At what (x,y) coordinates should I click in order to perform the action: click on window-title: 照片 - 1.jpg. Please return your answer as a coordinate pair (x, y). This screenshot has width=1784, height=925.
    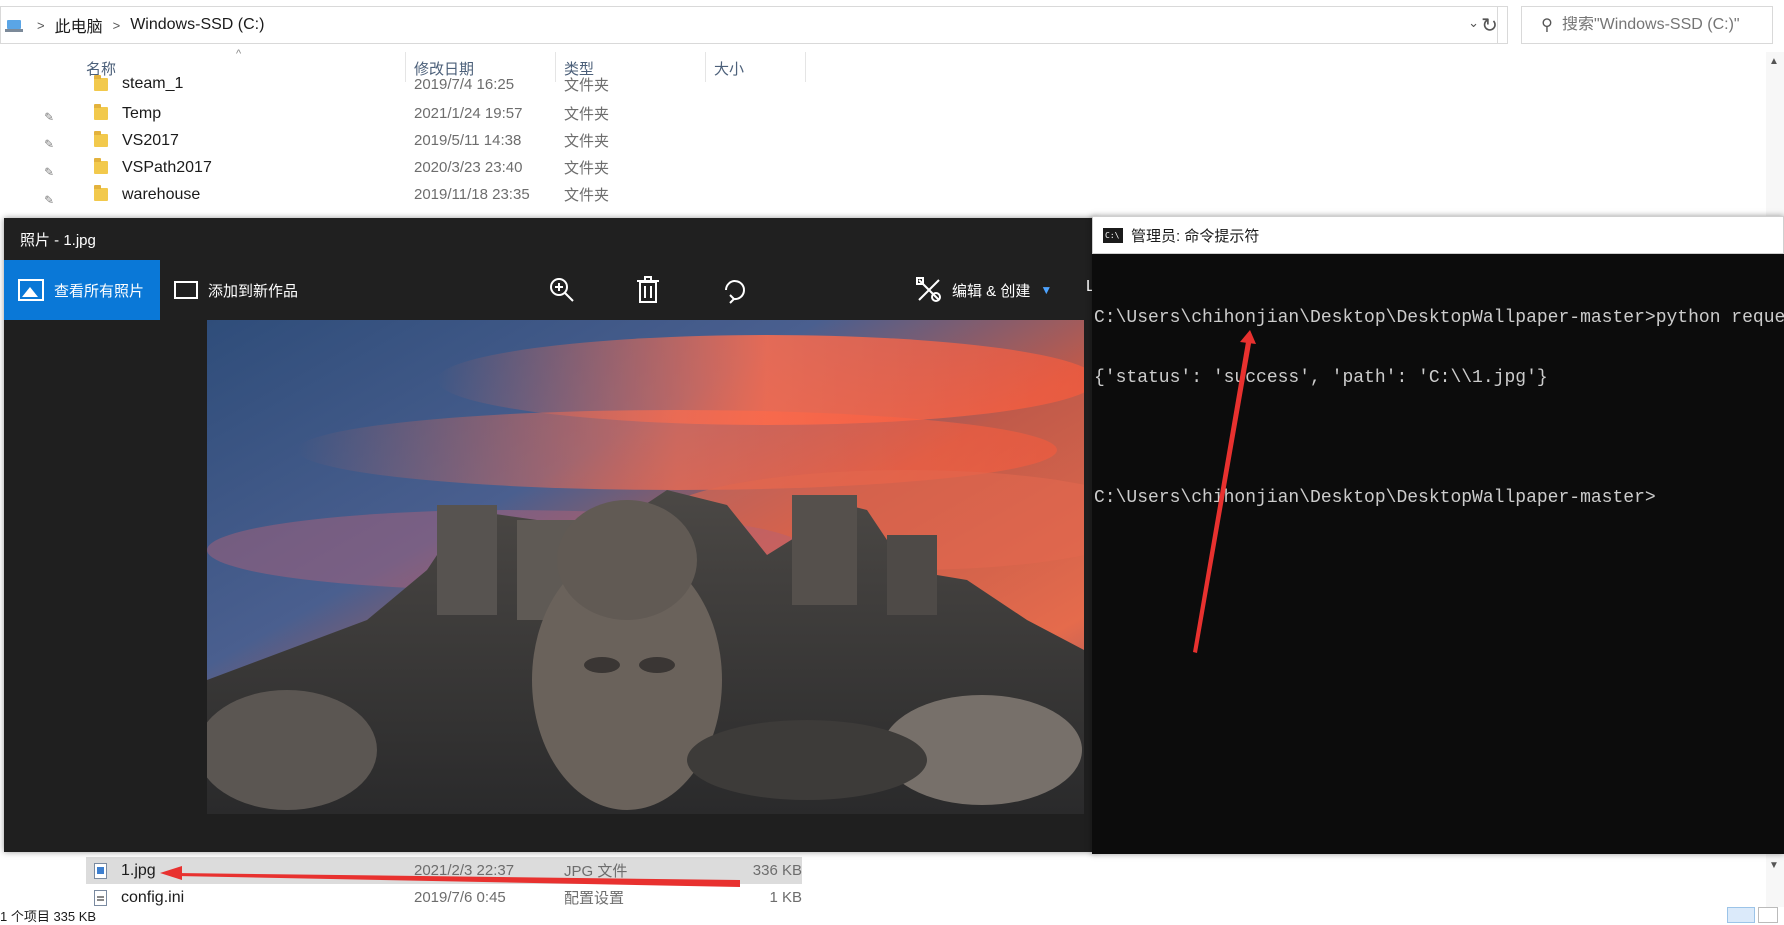
    Looking at the image, I should click on (58, 240).